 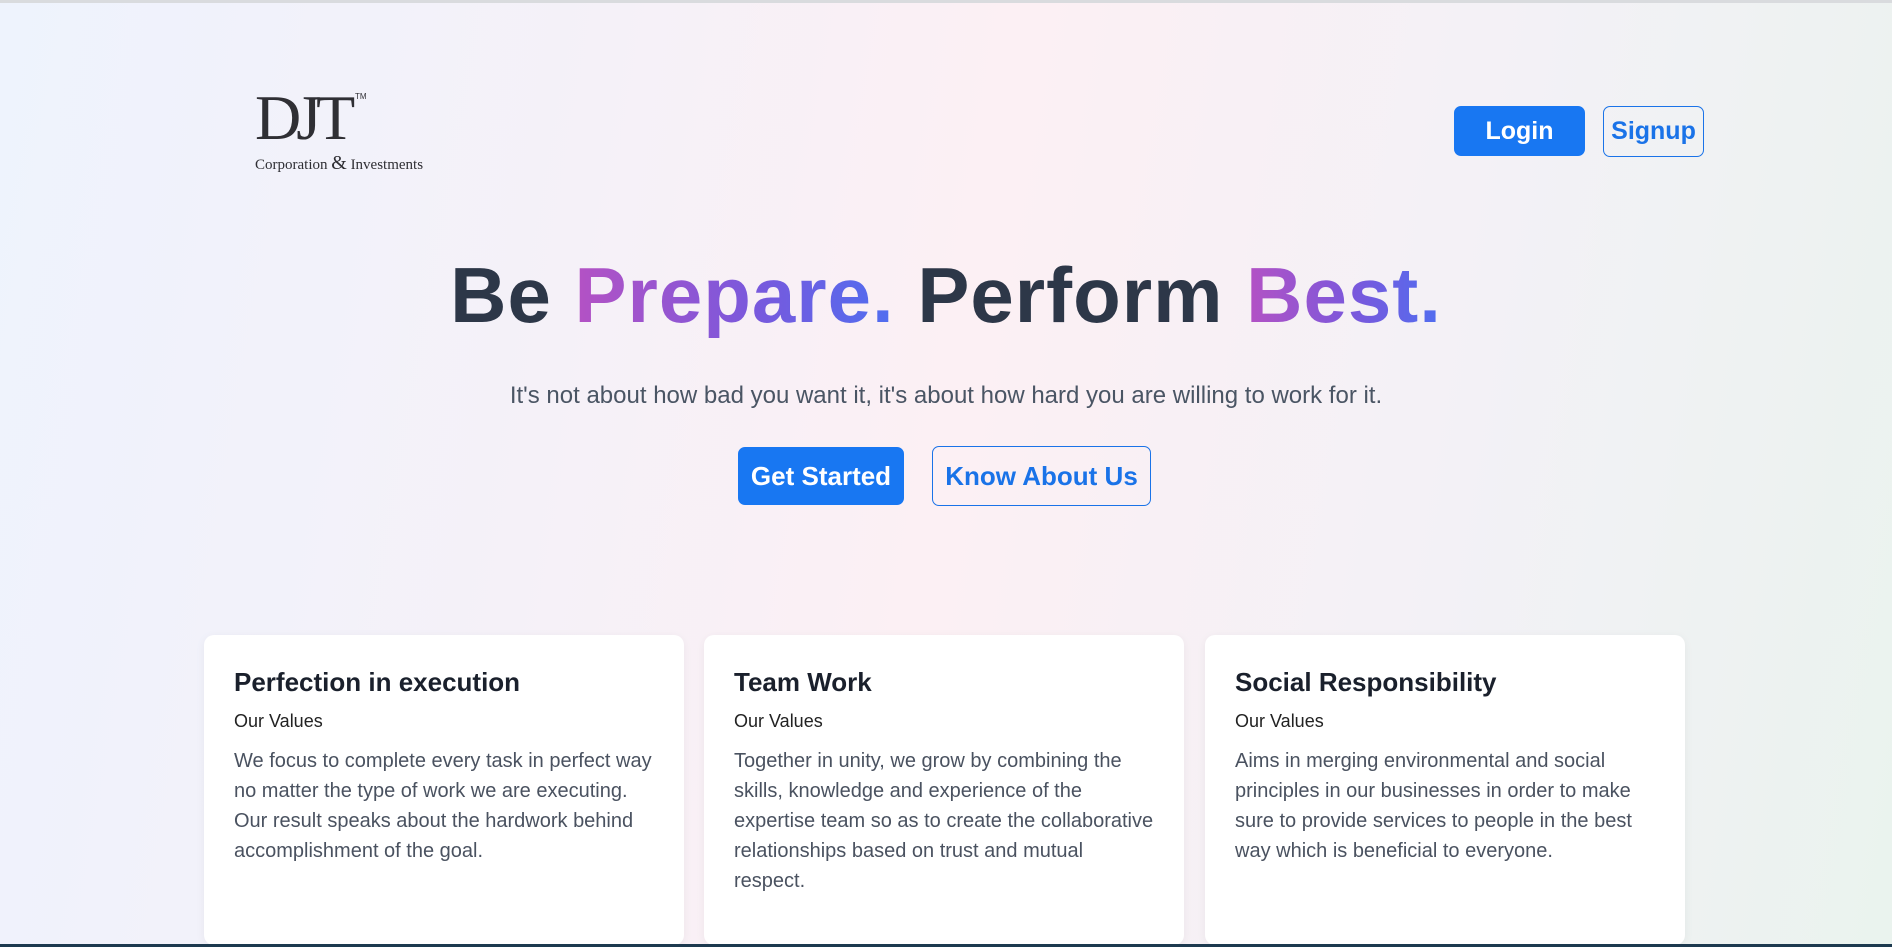 I want to click on get-started-button: Get Started, so click(x=821, y=476).